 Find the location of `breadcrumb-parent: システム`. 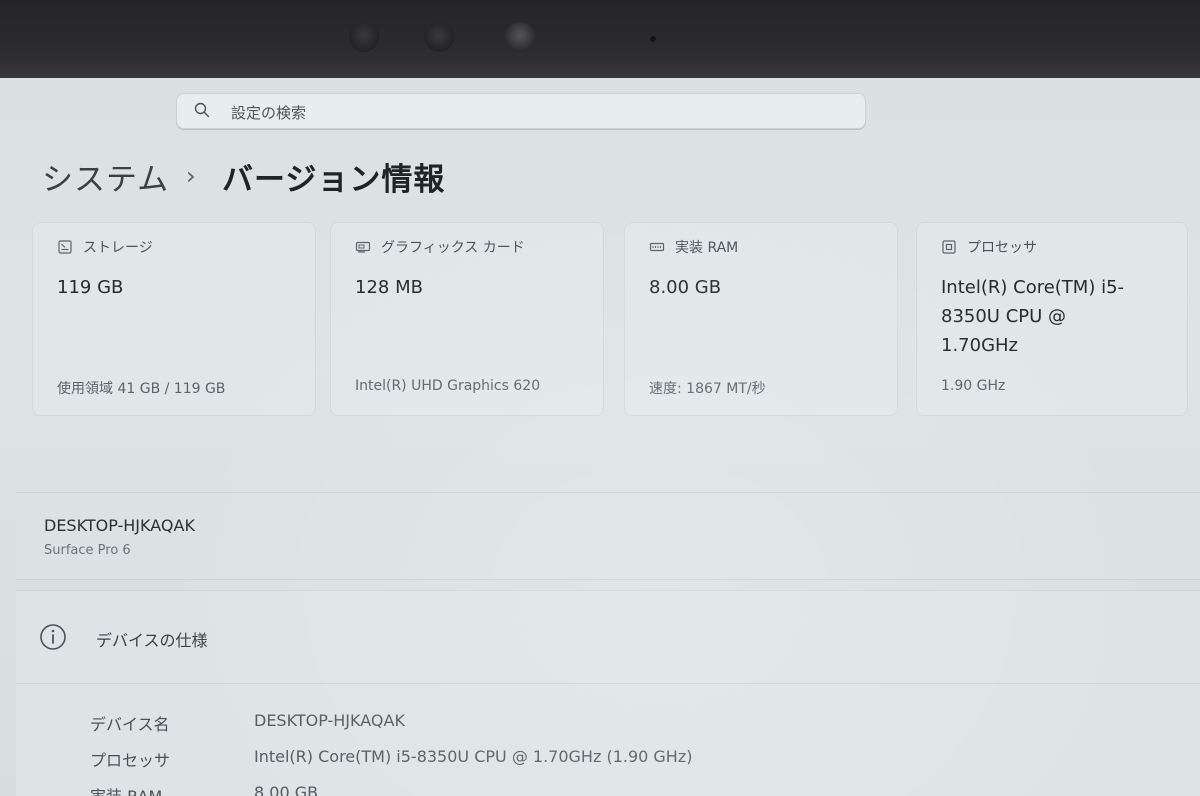

breadcrumb-parent: システム is located at coordinates (105, 176).